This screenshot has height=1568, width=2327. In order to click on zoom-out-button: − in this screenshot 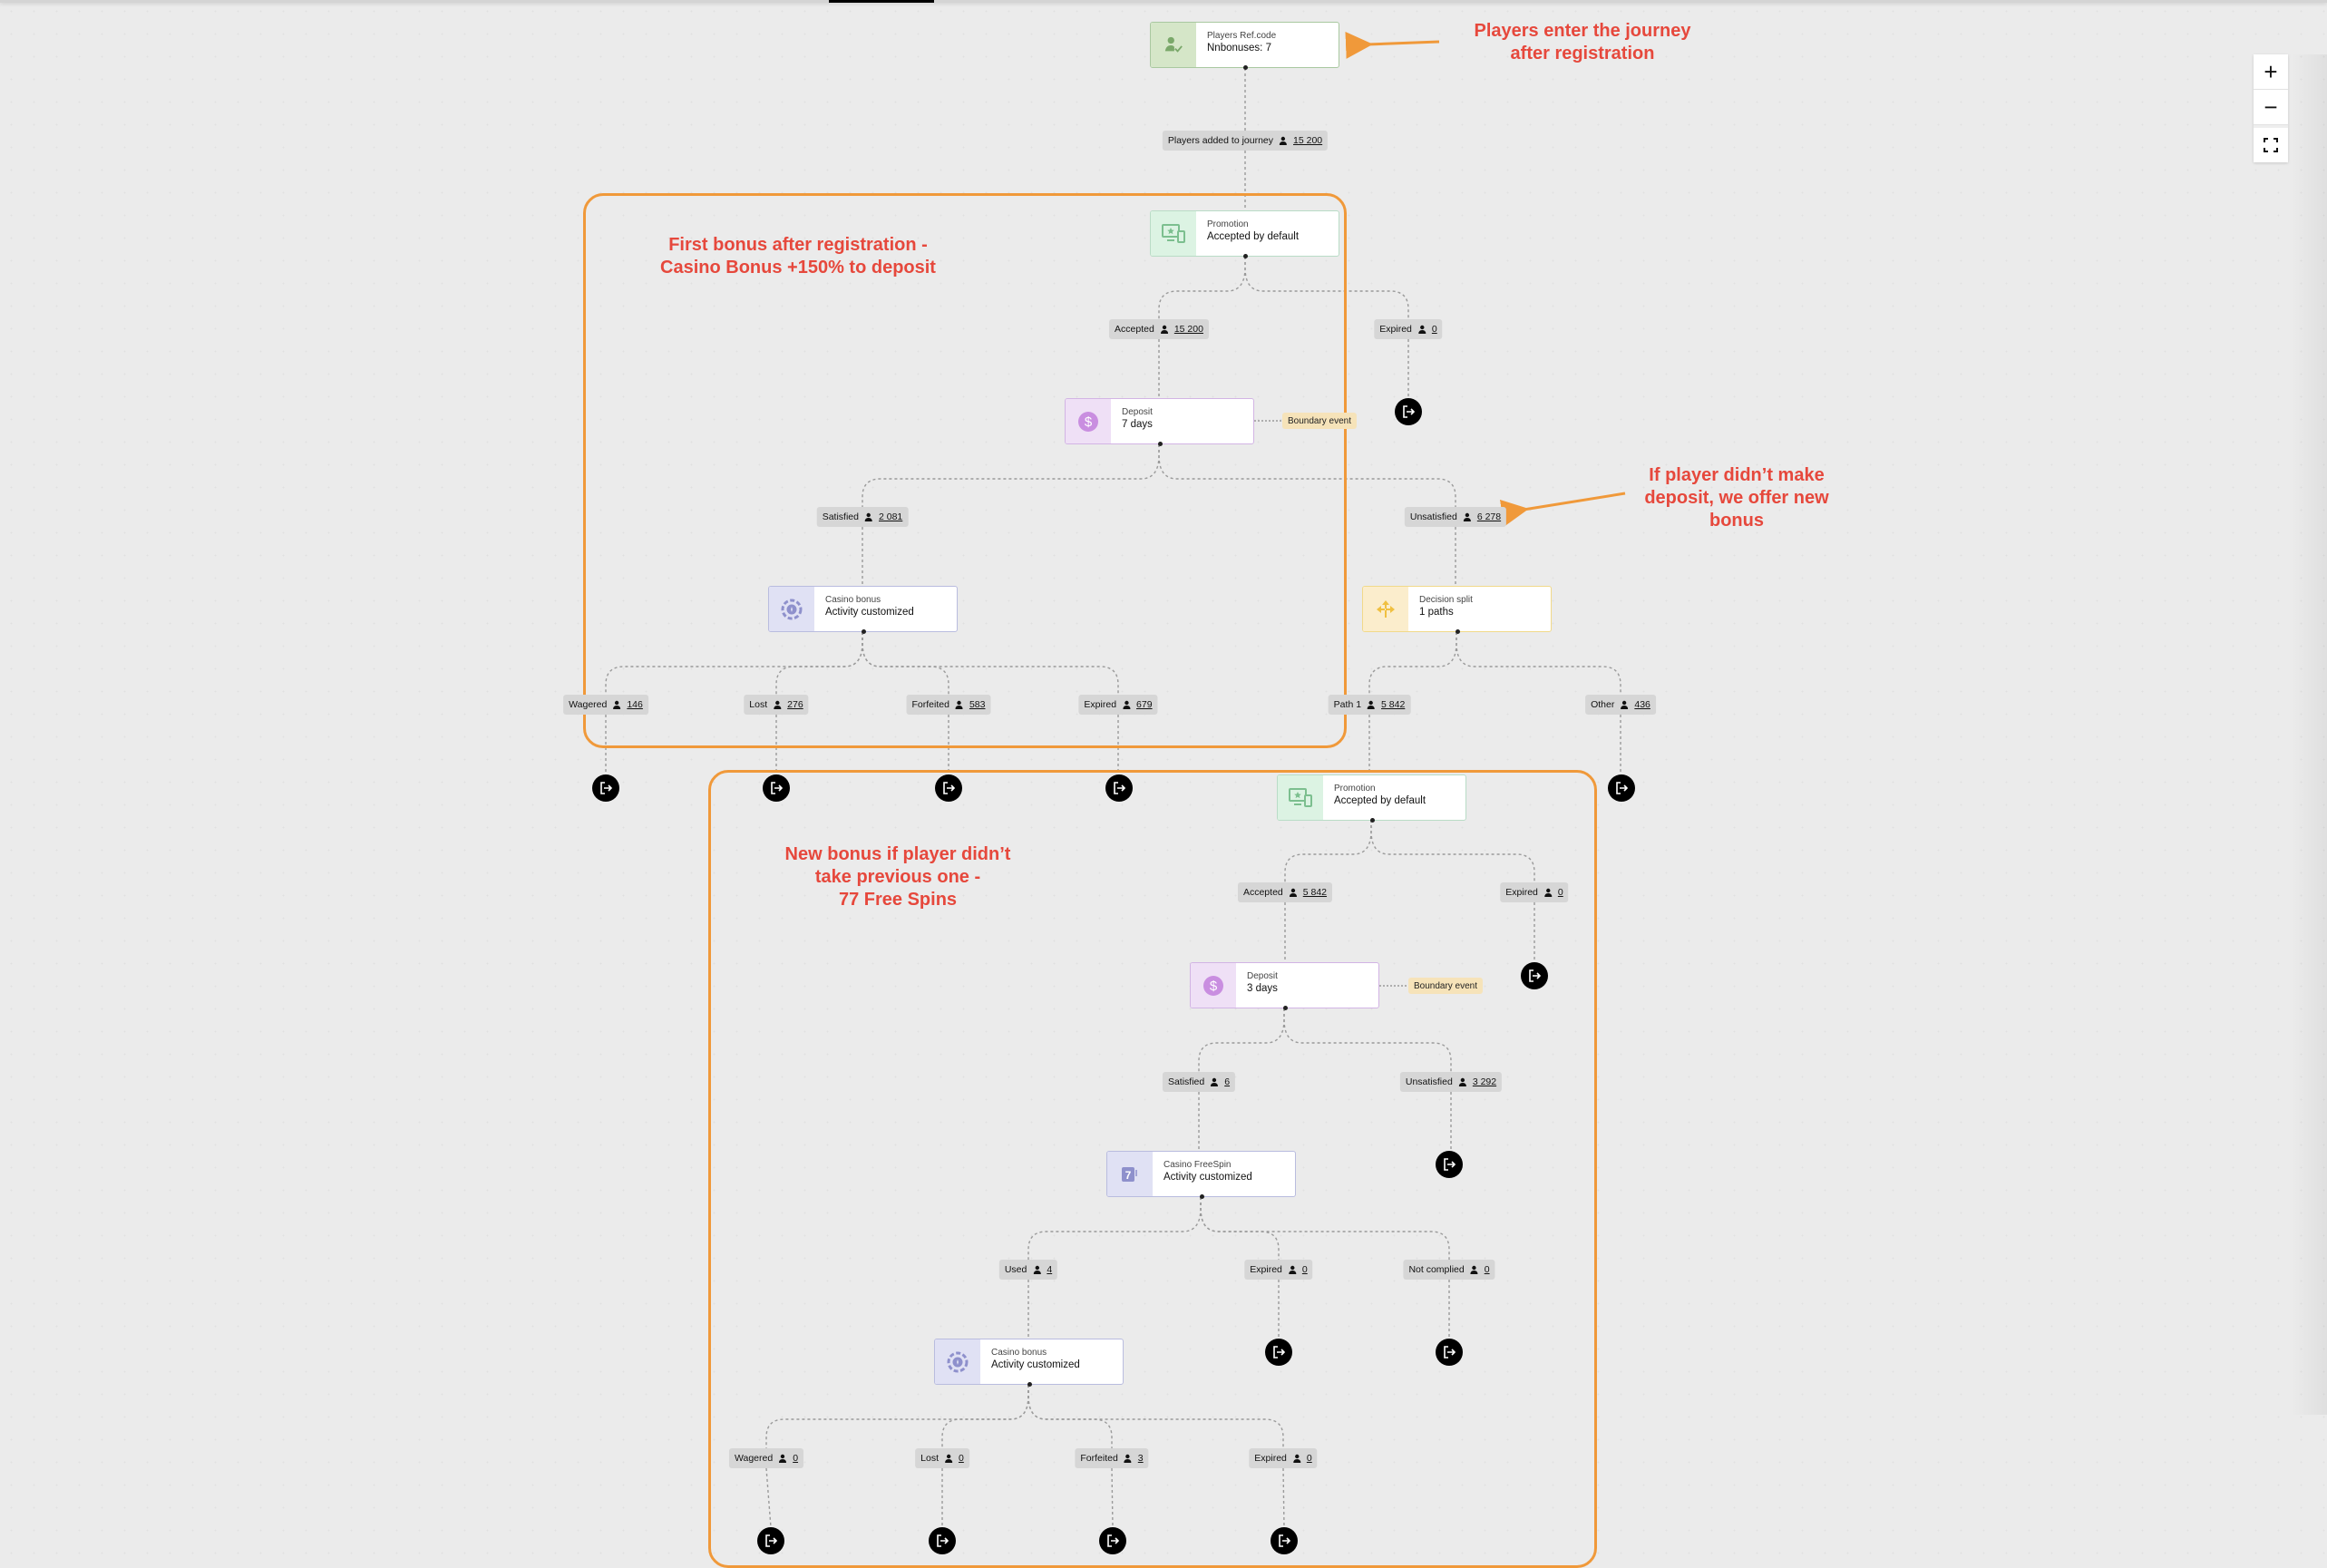, I will do `click(2271, 107)`.